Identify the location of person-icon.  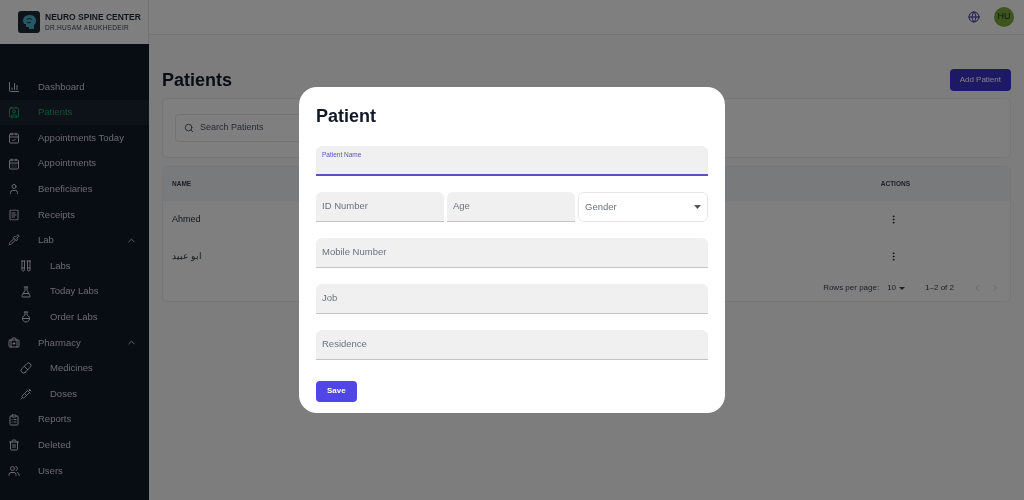
(14, 189).